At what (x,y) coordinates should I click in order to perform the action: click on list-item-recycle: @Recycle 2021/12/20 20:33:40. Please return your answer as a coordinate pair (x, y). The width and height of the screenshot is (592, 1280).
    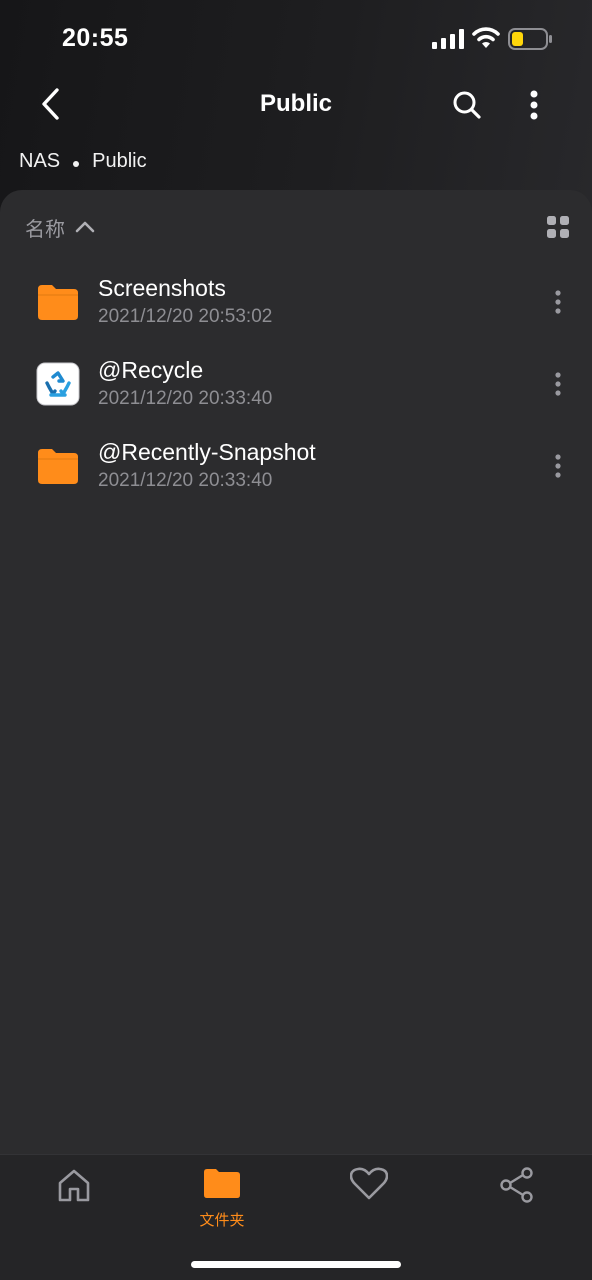
    Looking at the image, I should click on (296, 385).